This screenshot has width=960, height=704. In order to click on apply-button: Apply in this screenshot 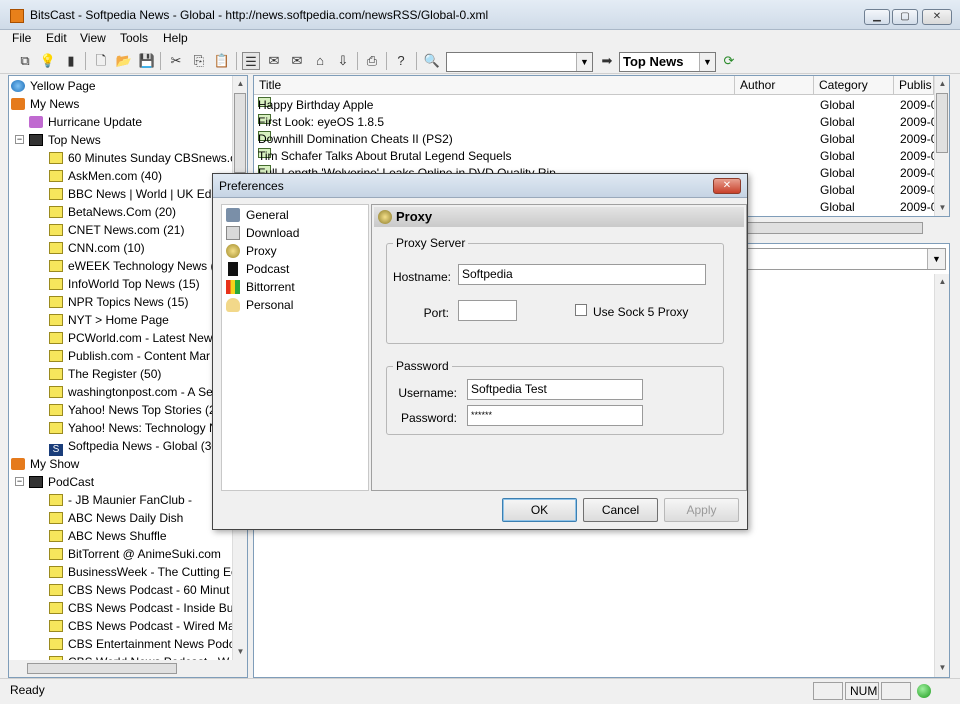, I will do `click(701, 510)`.